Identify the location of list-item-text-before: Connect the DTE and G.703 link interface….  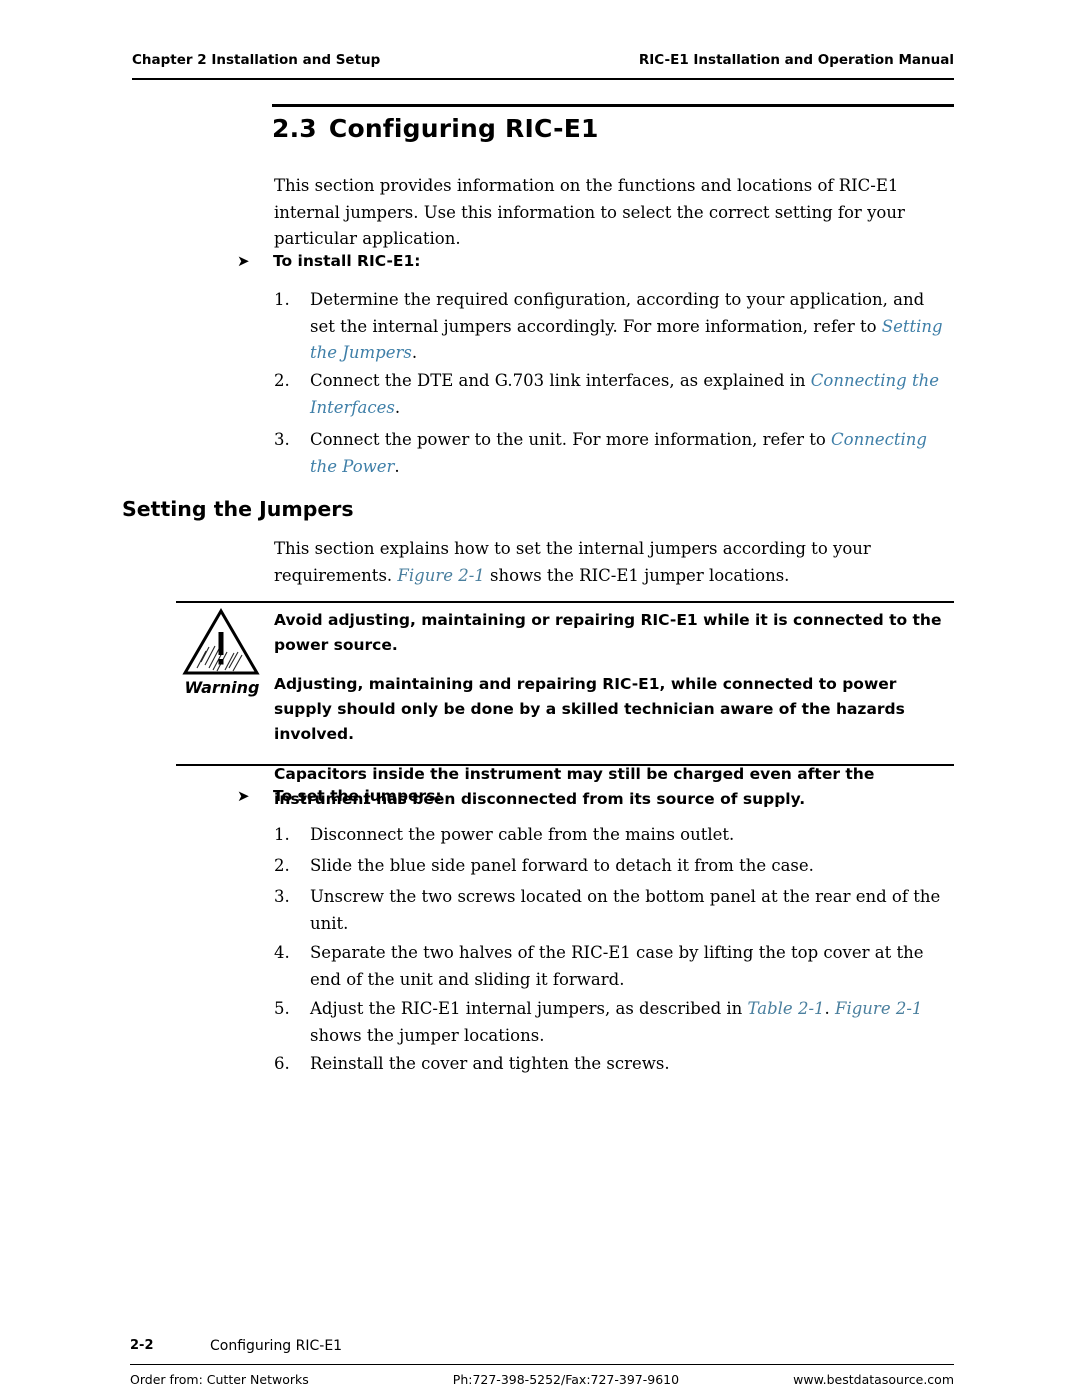
(560, 380).